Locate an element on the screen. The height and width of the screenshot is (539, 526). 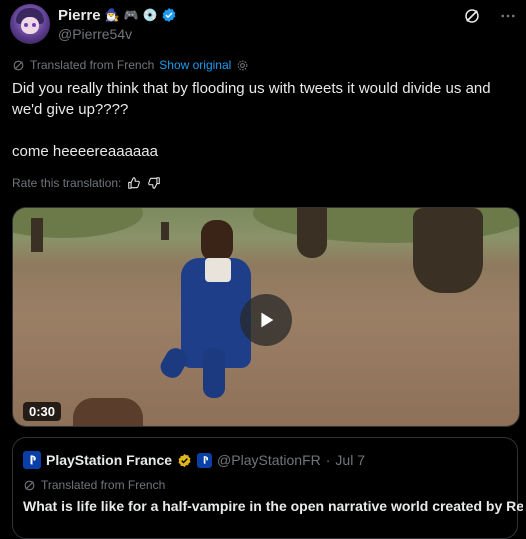
author-name: Pierre is located at coordinates (79, 15).